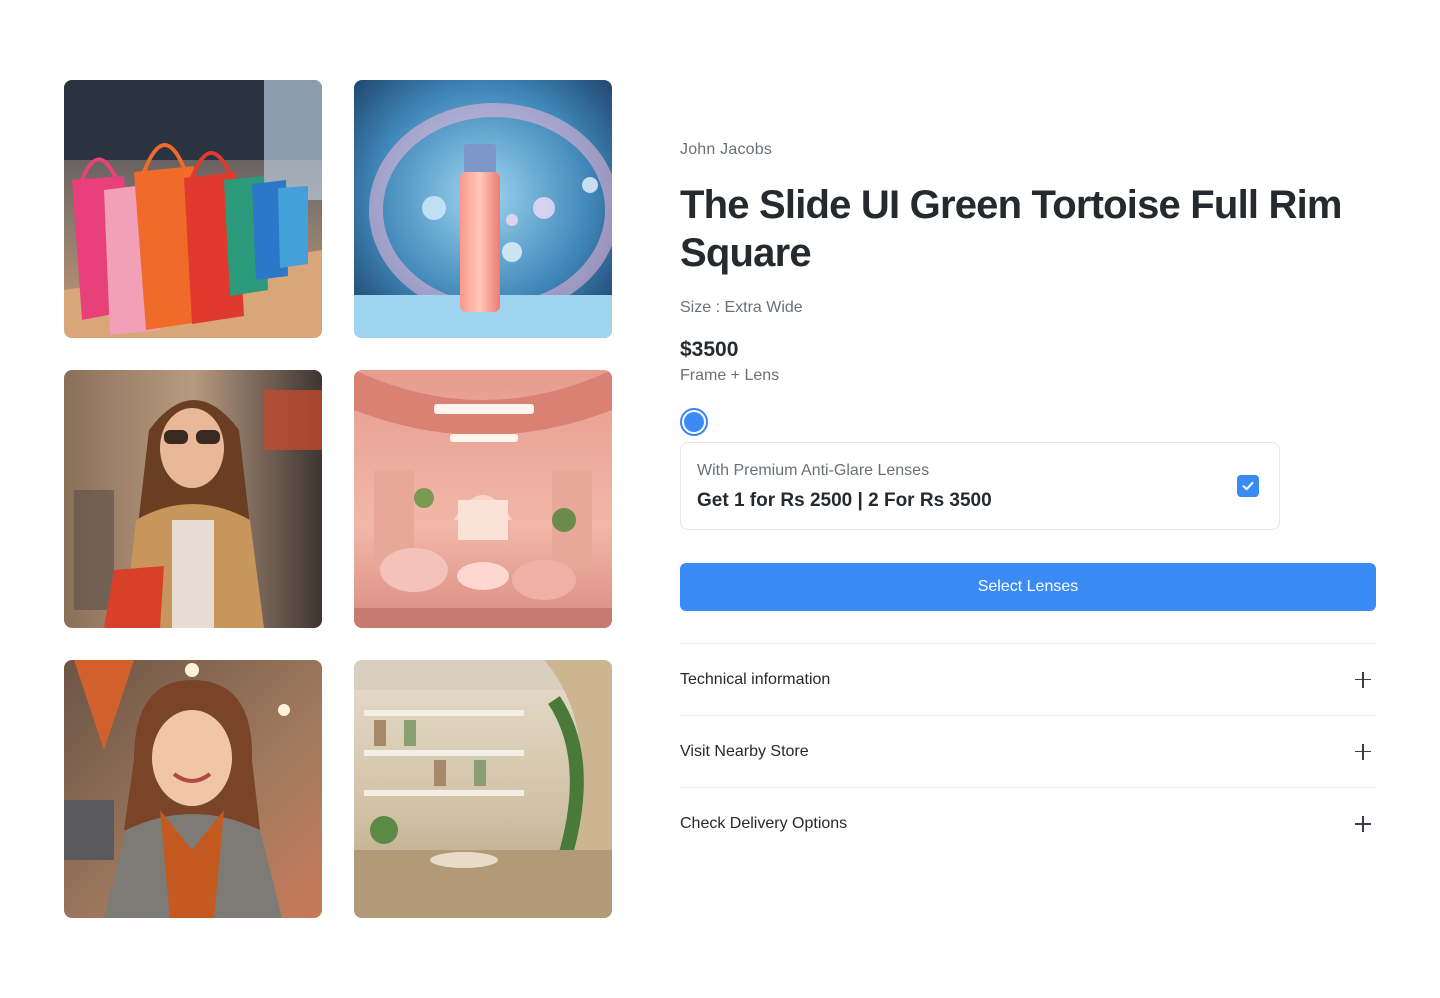  Describe the element at coordinates (764, 823) in the screenshot. I see `accordion-label: Check Delivery Options` at that location.